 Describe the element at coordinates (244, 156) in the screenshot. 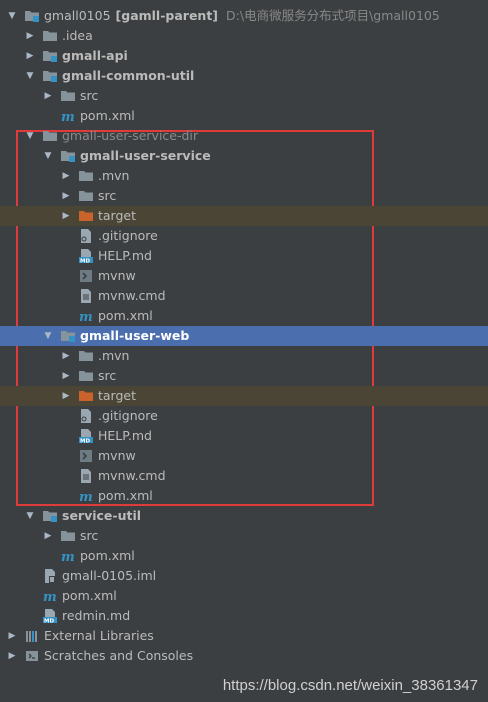

I see `tree-row: ▼ gmall-user-service` at that location.